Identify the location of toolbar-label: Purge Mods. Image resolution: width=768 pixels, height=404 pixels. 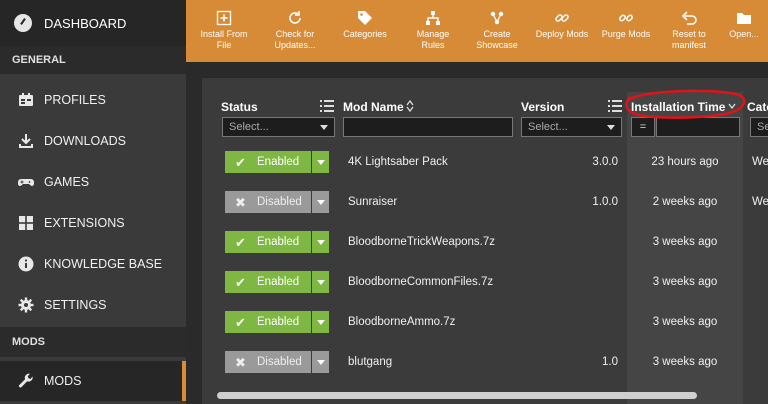
(626, 34).